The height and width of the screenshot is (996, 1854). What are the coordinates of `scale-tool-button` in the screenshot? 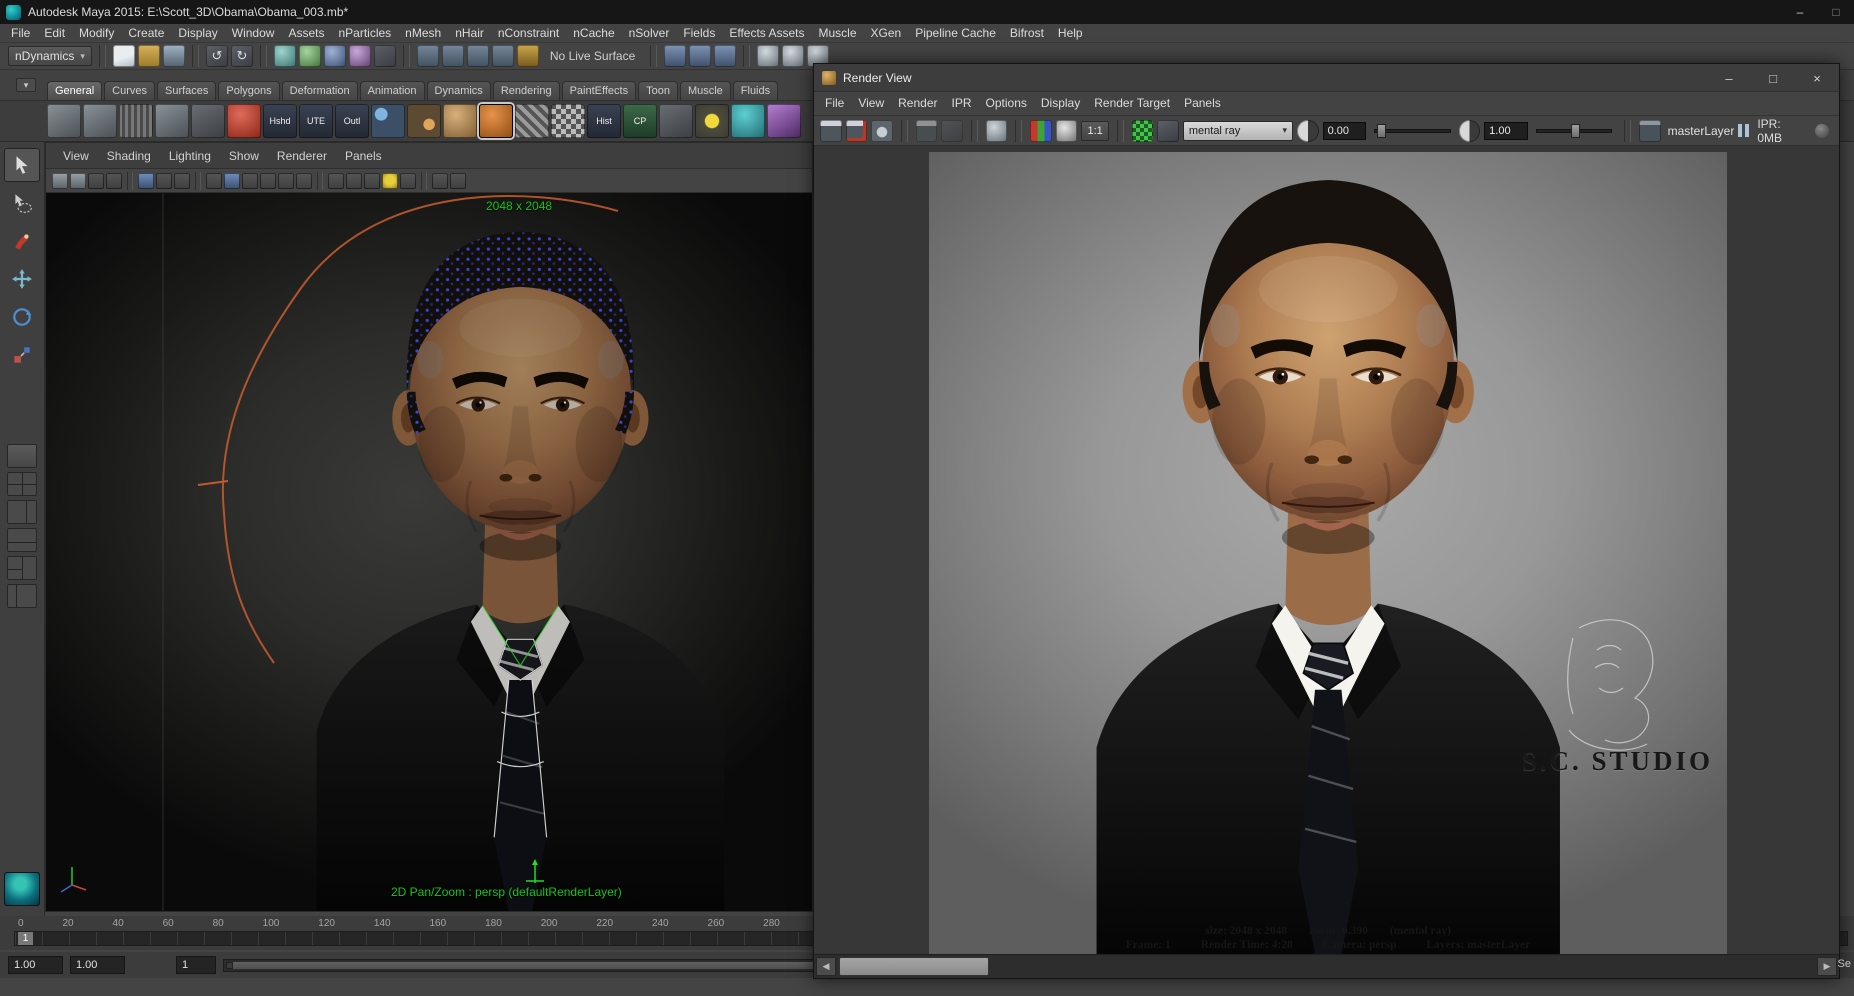 It's located at (22, 355).